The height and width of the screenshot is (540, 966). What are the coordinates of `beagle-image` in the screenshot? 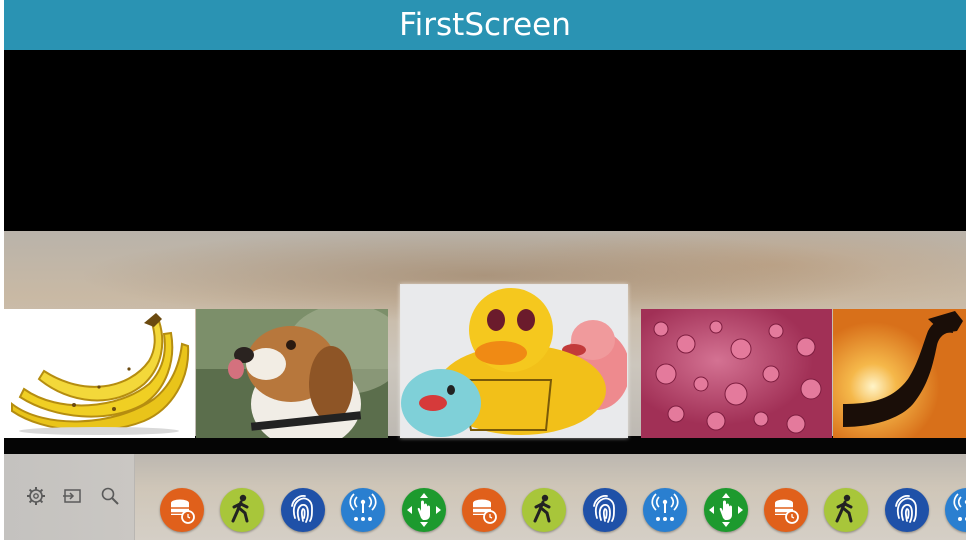 It's located at (292, 373).